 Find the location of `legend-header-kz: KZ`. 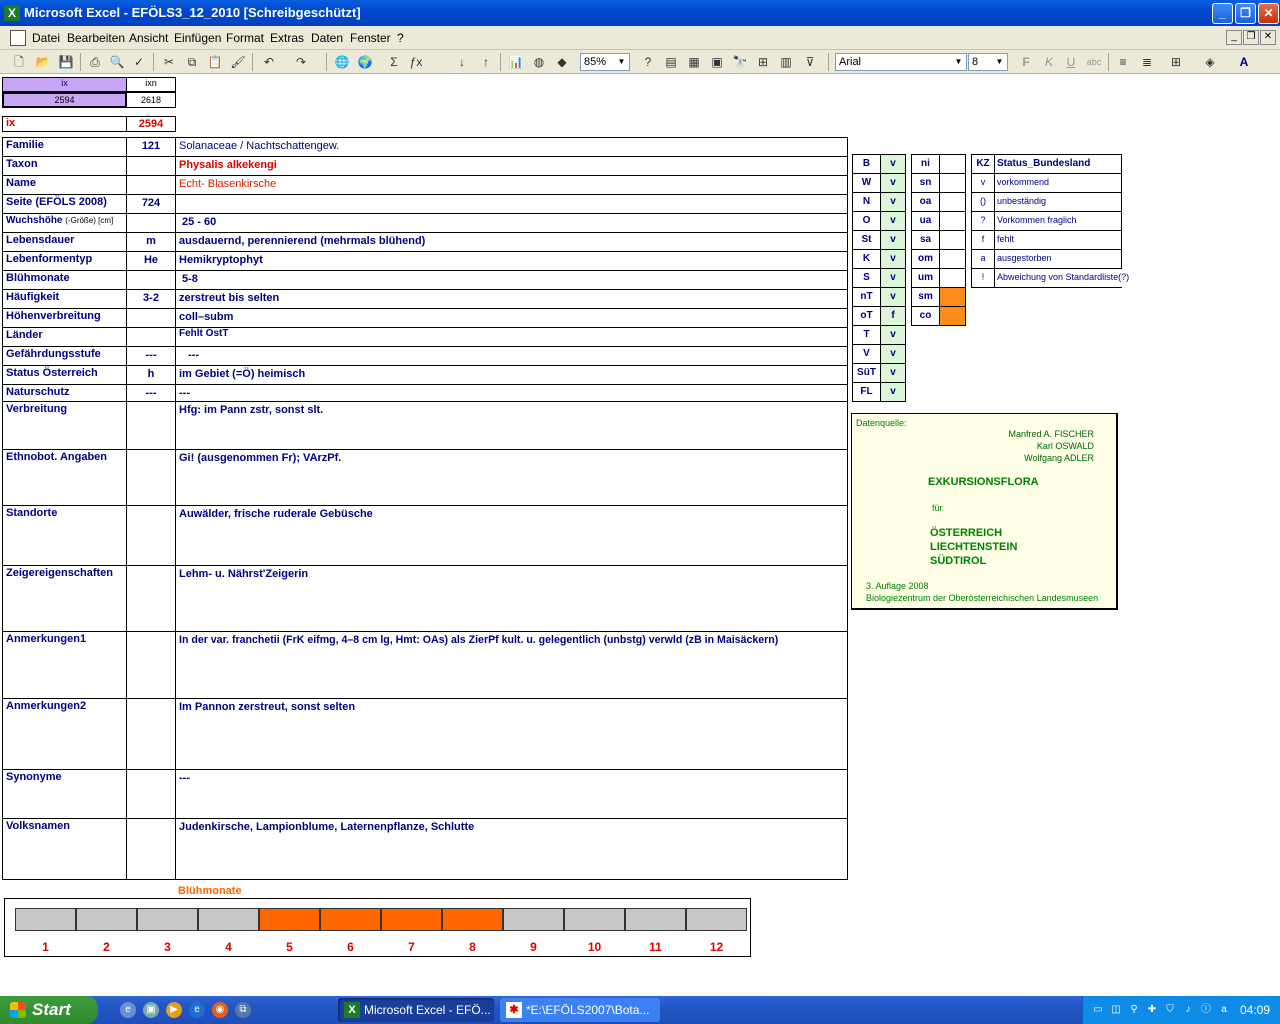

legend-header-kz: KZ is located at coordinates (983, 164).